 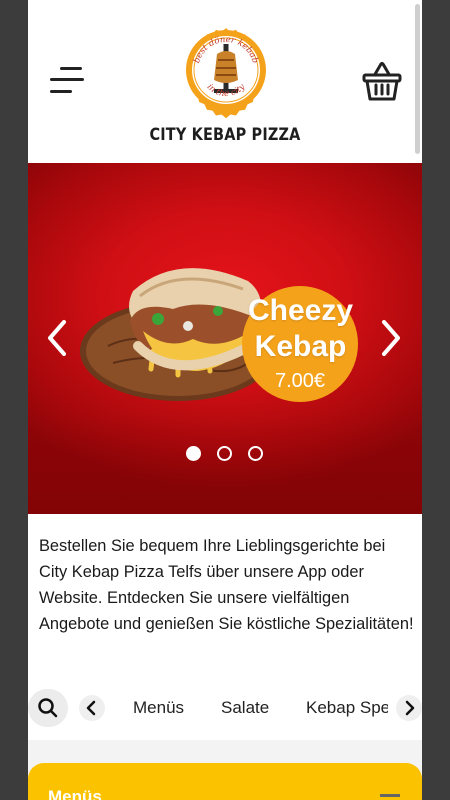 I want to click on minus-icon, so click(x=390, y=795).